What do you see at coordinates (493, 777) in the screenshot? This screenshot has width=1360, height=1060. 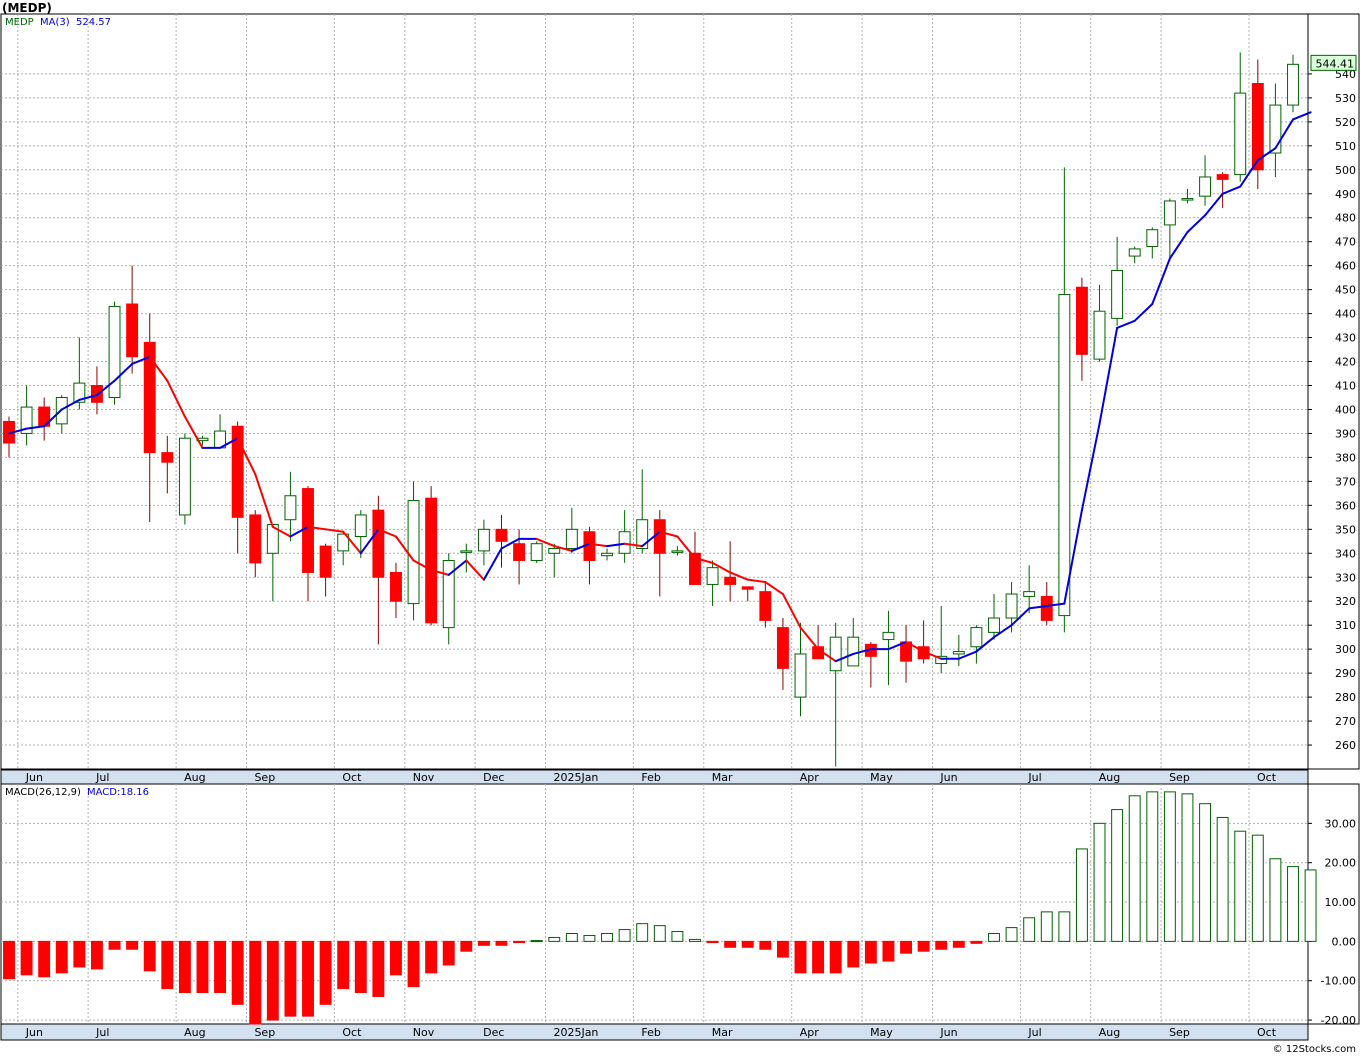 I see `month-label: Dec` at bounding box center [493, 777].